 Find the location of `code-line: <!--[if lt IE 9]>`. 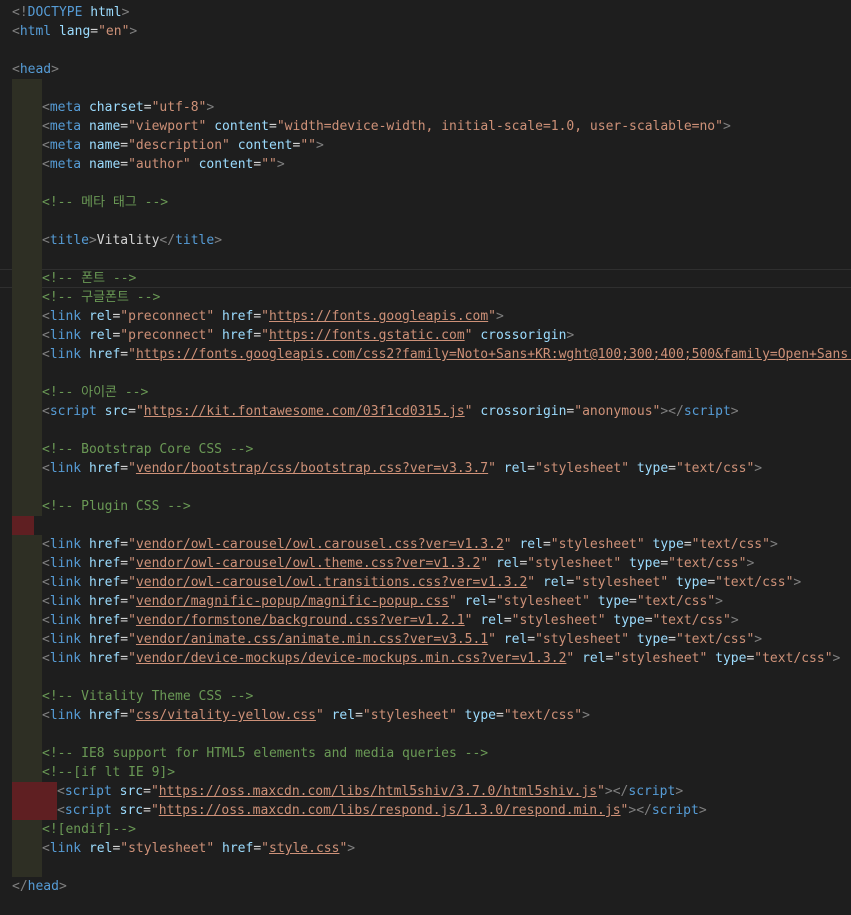

code-line: <!--[if lt IE 9]> is located at coordinates (425, 772).